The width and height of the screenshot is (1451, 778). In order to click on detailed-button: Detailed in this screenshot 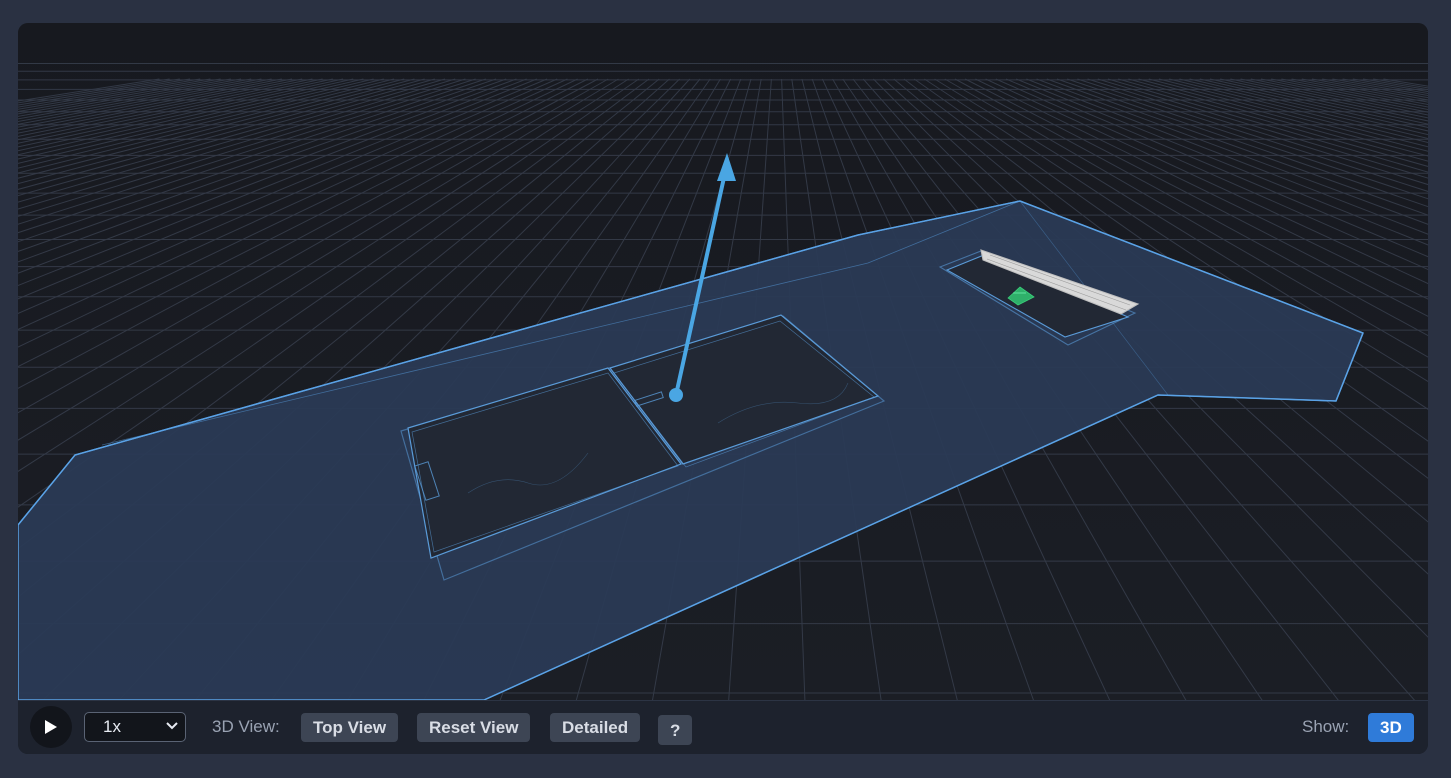, I will do `click(595, 727)`.